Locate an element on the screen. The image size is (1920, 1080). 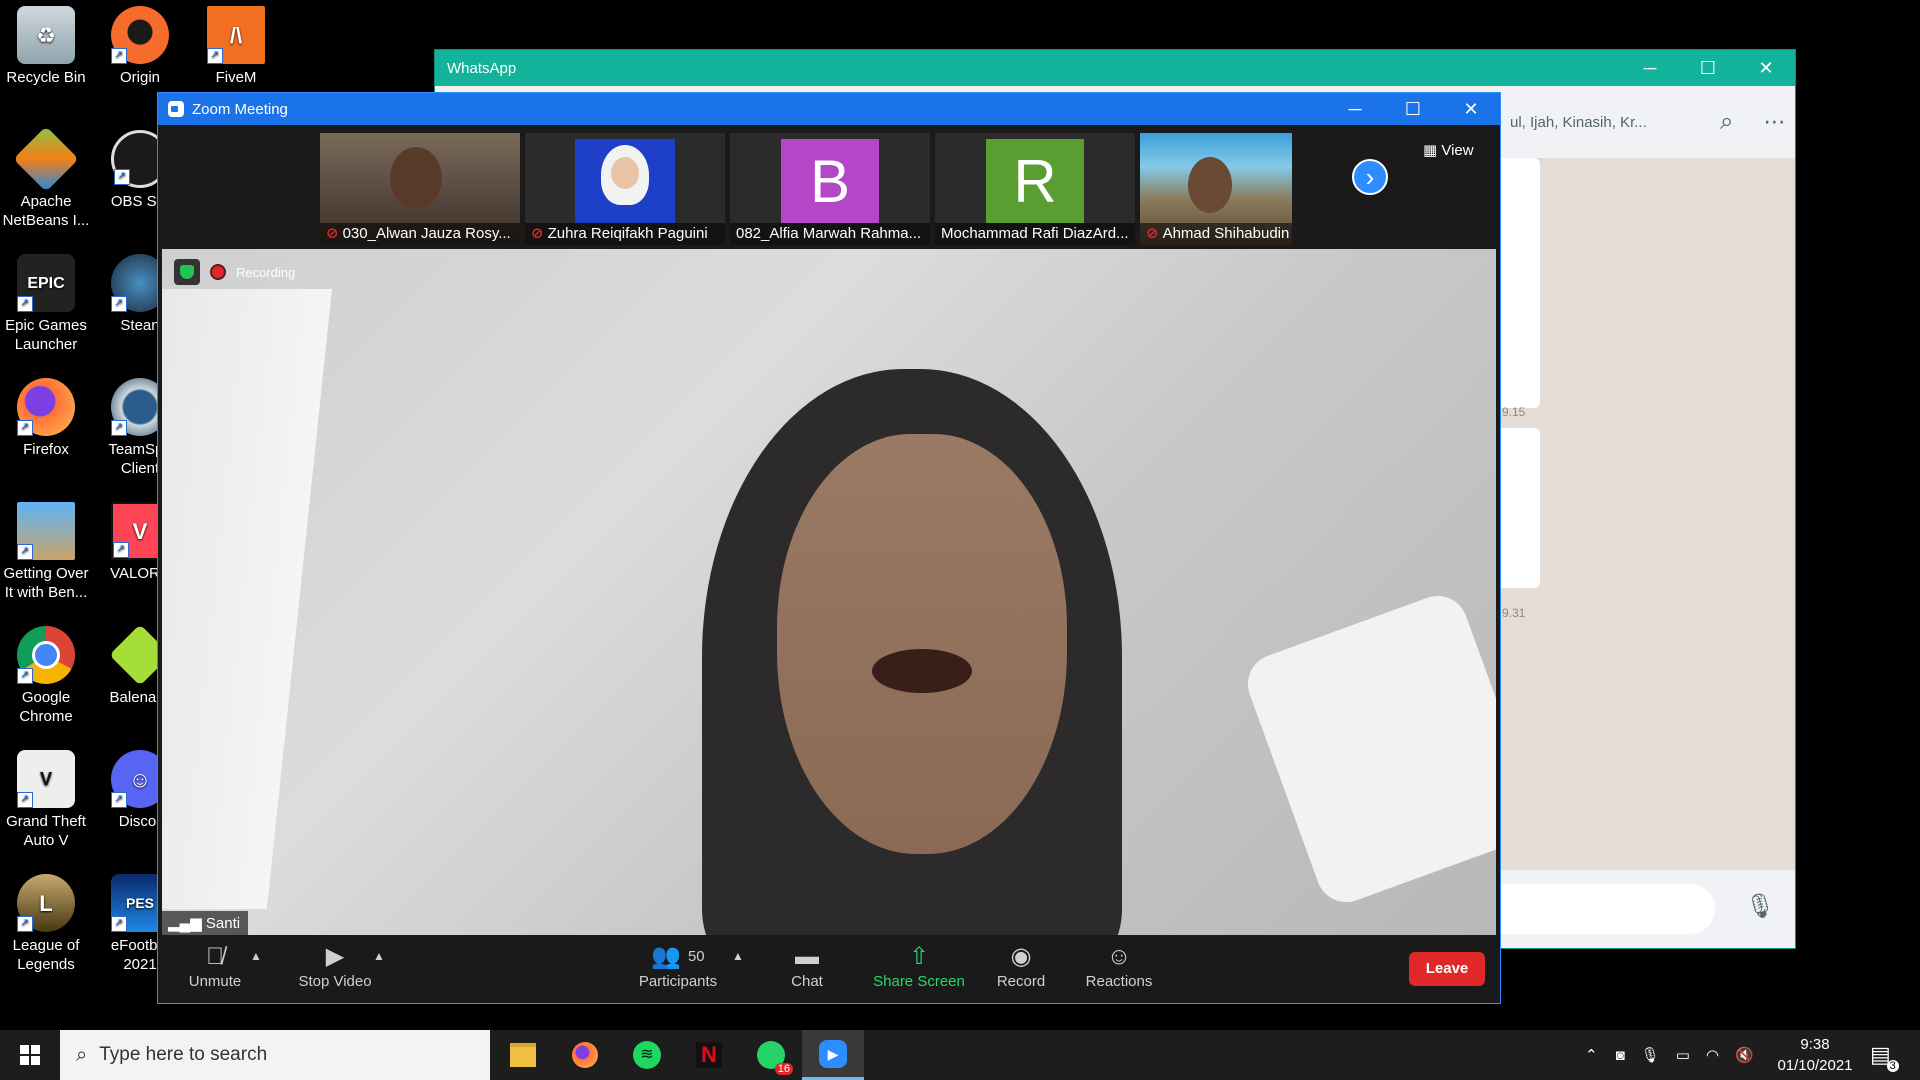
origin-shortcut: ↗ Origin is located at coordinates (140, 43).